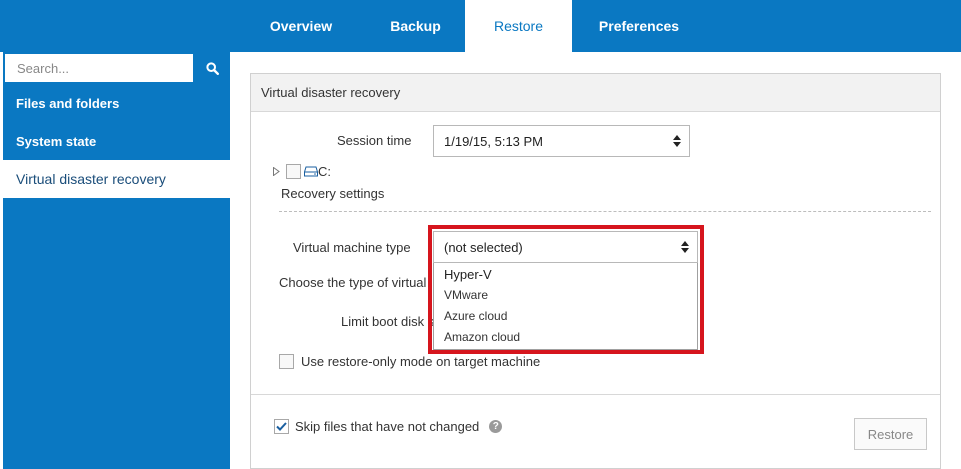 The image size is (961, 469). I want to click on help-icon: ?, so click(496, 426).